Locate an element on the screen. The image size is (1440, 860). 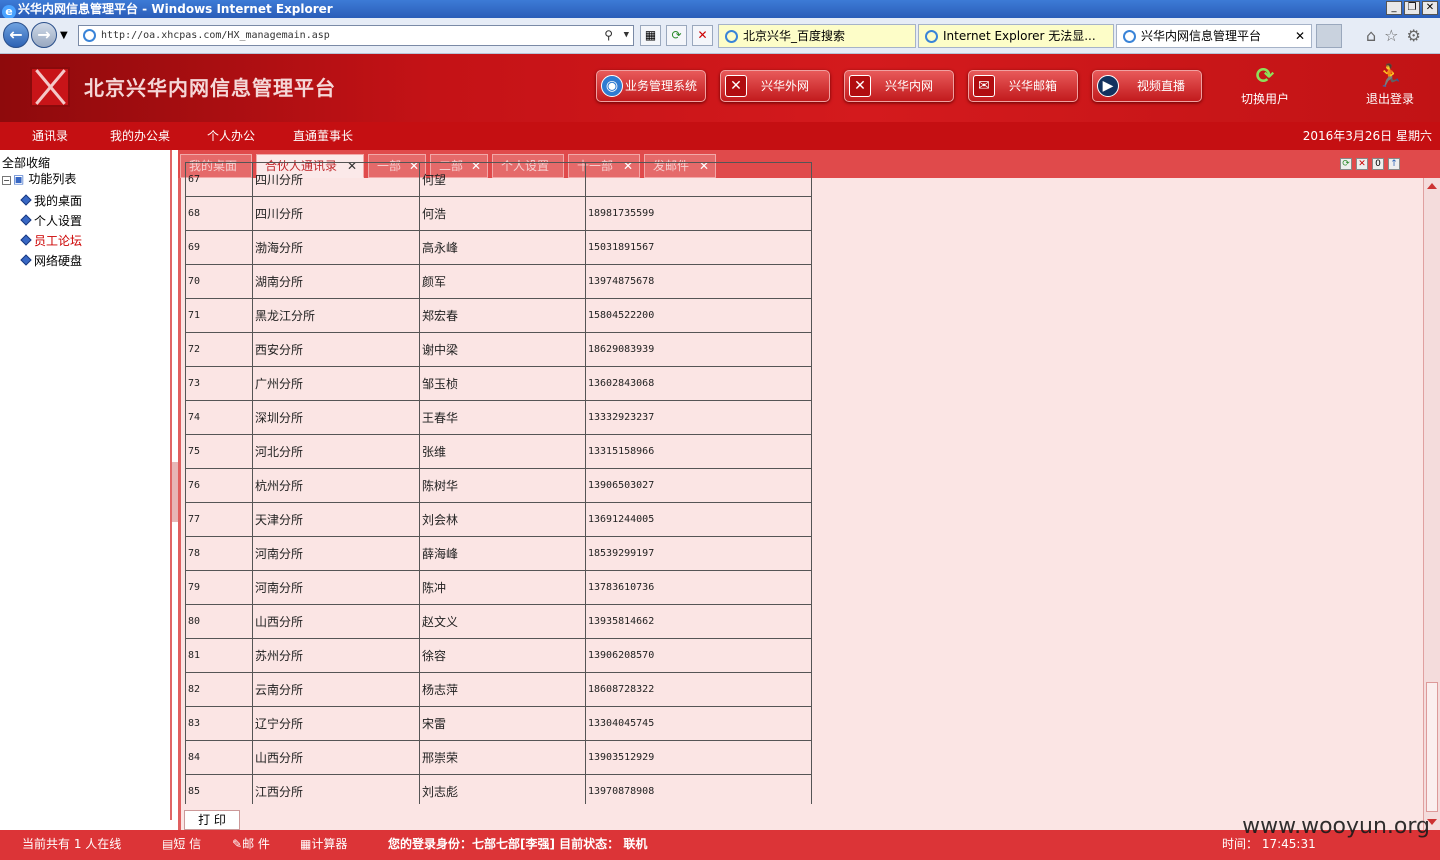
mail-link: ✎邮 件 is located at coordinates (251, 844).